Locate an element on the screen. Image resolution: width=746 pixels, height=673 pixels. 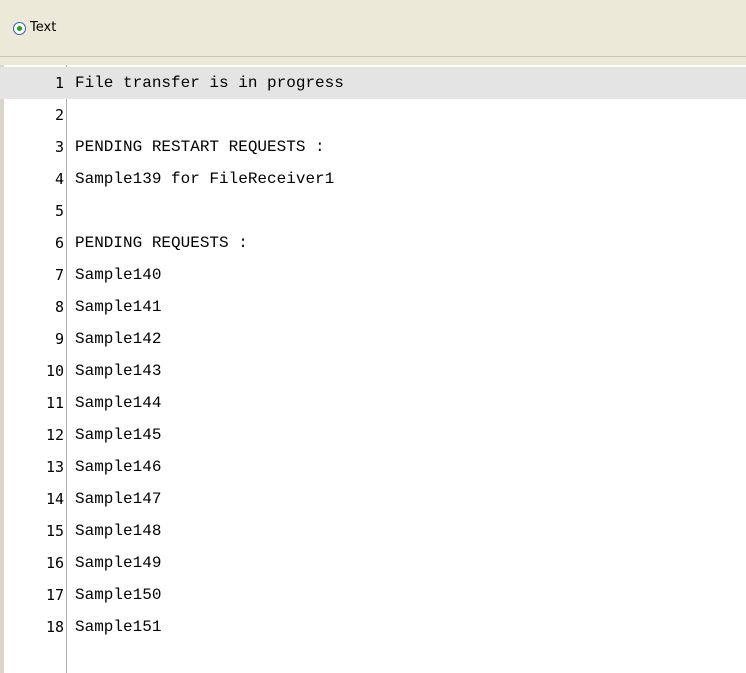
line-number: 2 is located at coordinates (59, 115).